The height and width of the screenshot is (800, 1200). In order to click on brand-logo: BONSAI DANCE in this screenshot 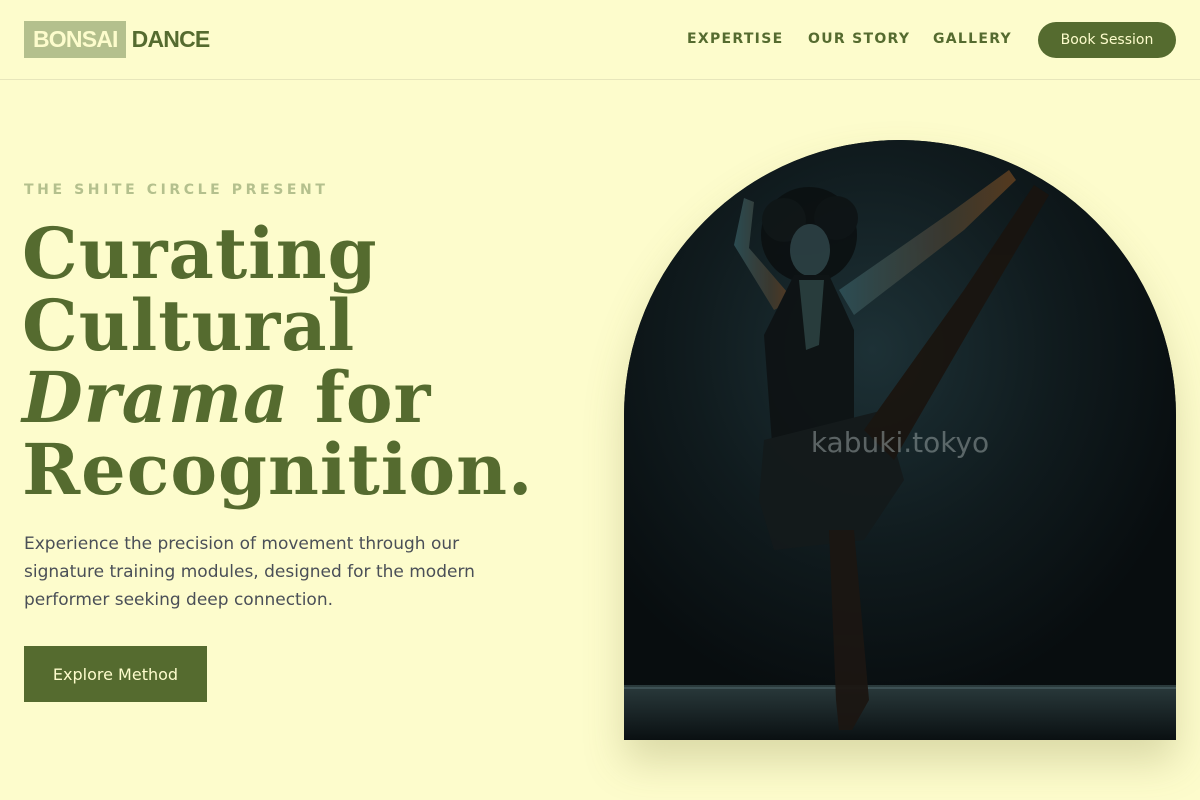, I will do `click(117, 39)`.